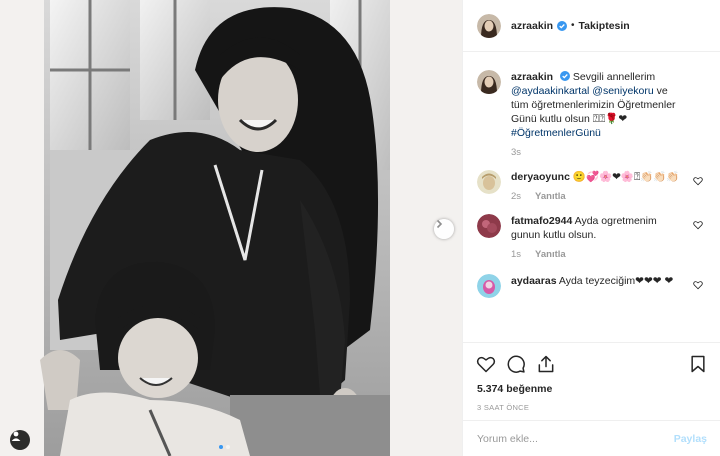 The width and height of the screenshot is (720, 456). Describe the element at coordinates (622, 91) in the screenshot. I see `mention-link: @seniyekoru` at that location.